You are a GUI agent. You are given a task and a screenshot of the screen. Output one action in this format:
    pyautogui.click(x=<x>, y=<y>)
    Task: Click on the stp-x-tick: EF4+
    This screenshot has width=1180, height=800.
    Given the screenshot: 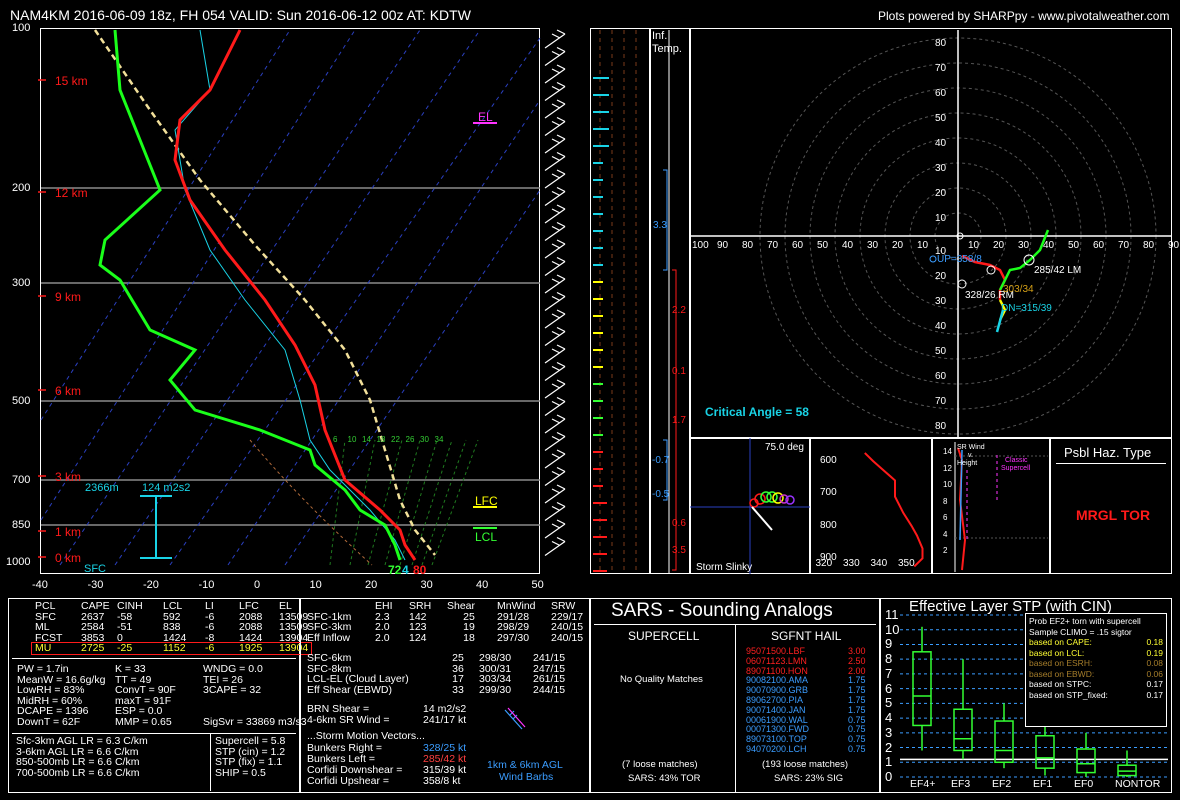 What is the action you would take?
    pyautogui.click(x=923, y=784)
    